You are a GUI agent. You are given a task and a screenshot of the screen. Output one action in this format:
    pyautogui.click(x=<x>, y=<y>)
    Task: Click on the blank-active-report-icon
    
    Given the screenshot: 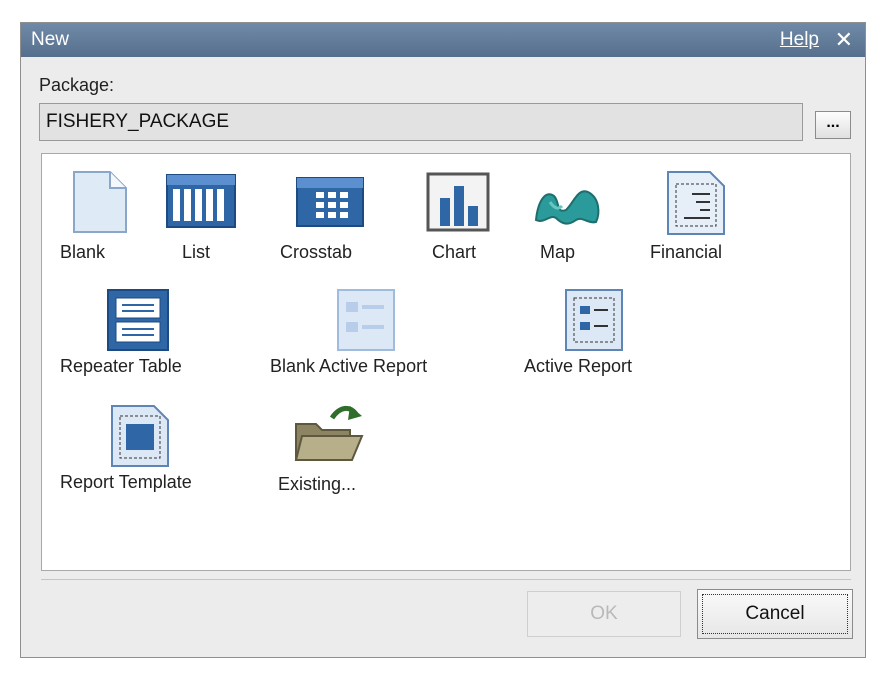 What is the action you would take?
    pyautogui.click(x=366, y=320)
    